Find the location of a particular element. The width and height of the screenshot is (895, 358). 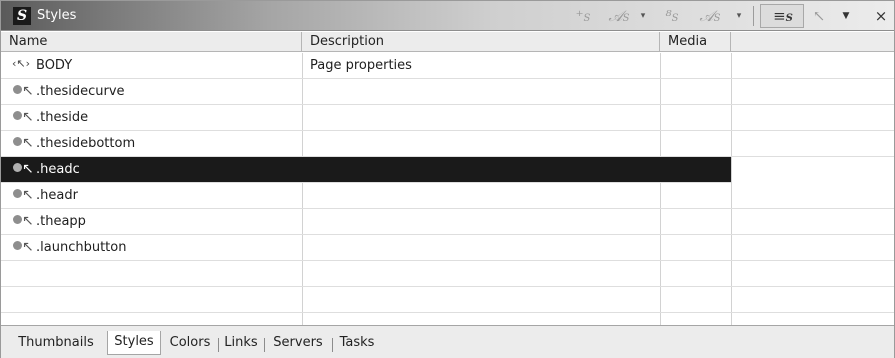

style-name: BODY is located at coordinates (54, 65).